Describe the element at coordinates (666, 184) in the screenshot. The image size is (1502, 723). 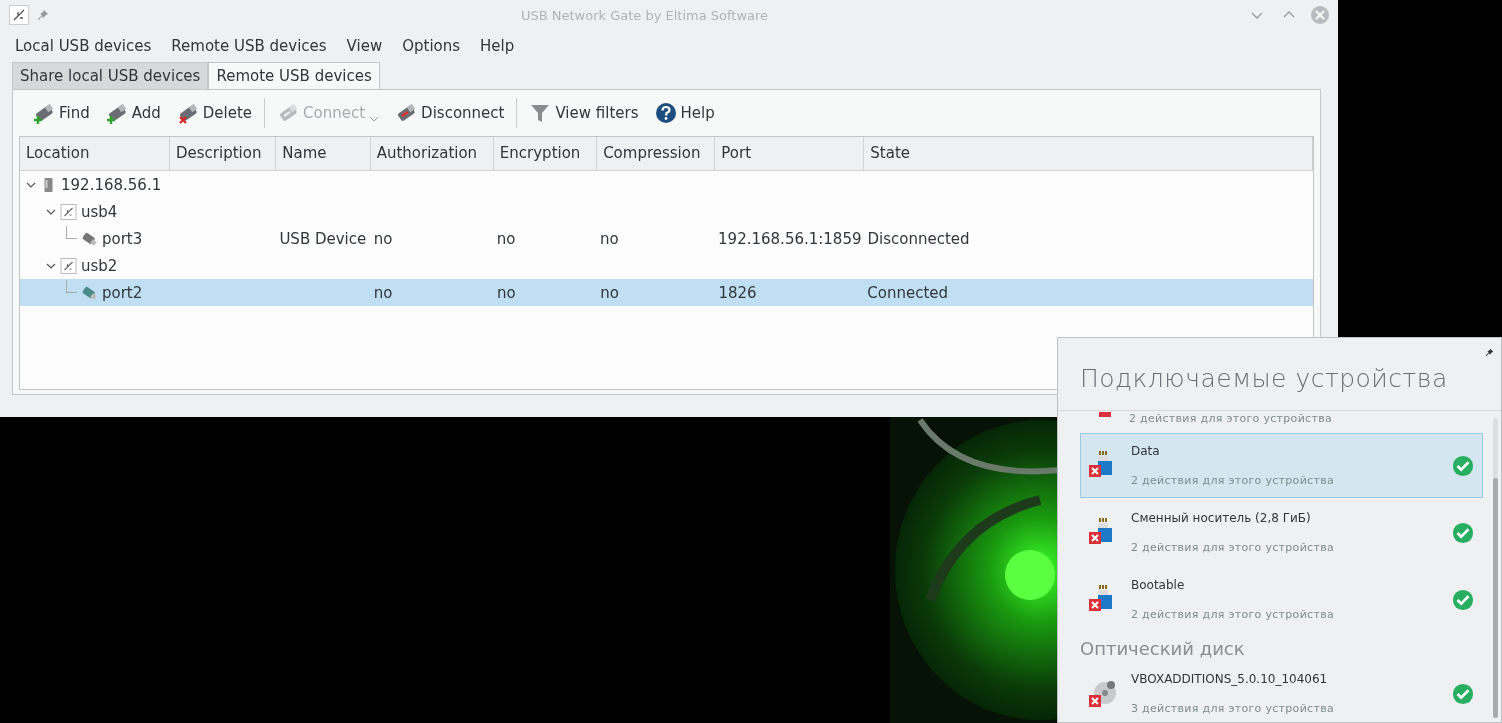
I see `table-row: 192.168.56.1` at that location.